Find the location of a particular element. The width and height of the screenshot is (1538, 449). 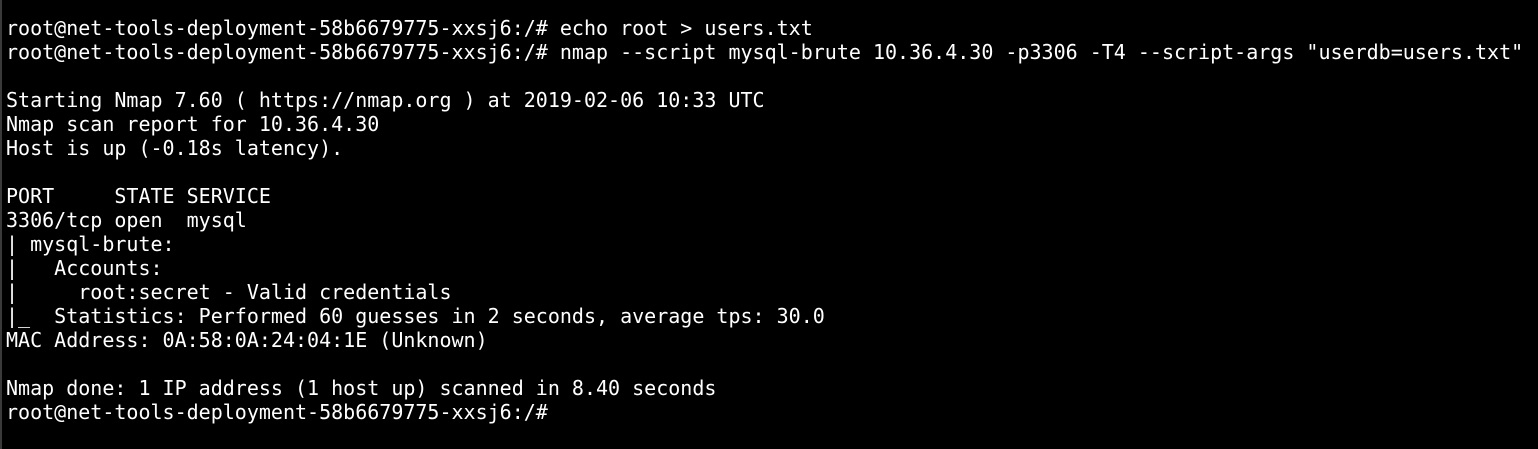

terminal-line: | mysql-brute: is located at coordinates (90, 244).